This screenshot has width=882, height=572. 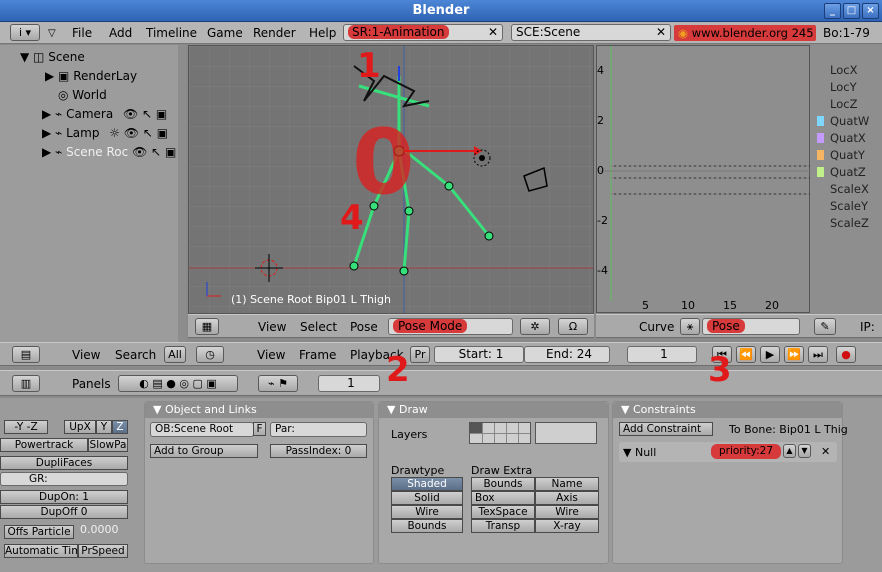 I want to click on object-links-title: ▼ Object and Links, so click(x=259, y=410).